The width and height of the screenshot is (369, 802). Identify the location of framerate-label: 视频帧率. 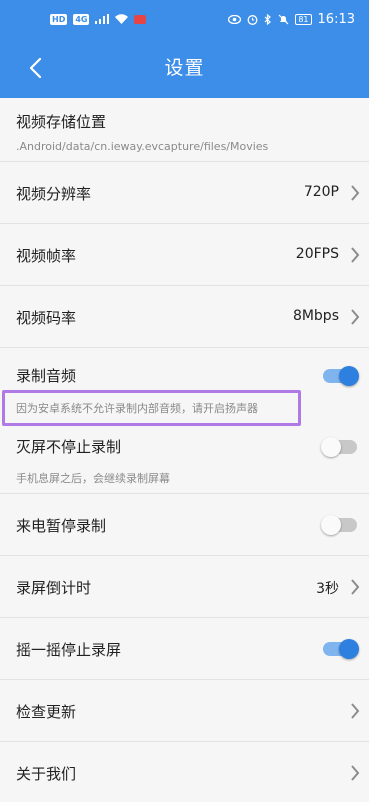
(46, 256).